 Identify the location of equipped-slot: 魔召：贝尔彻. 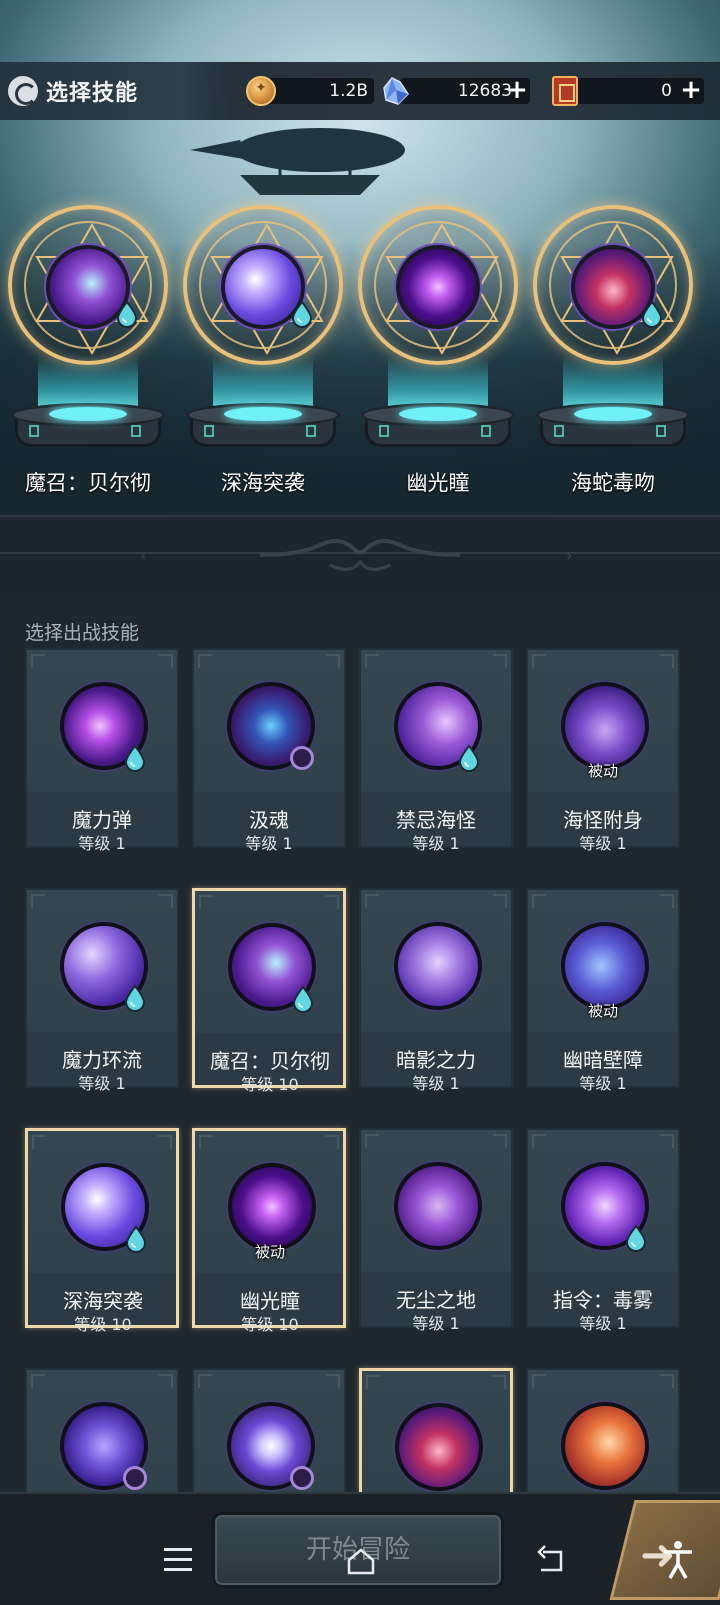
(88, 350).